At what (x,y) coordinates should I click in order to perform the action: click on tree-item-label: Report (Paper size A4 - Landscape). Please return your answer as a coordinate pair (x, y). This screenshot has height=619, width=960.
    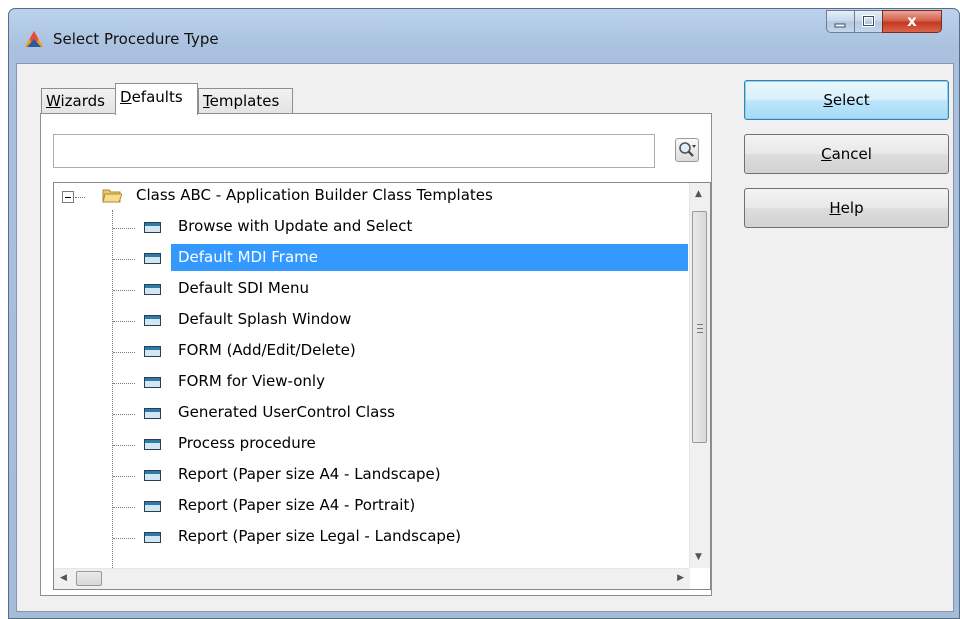
    Looking at the image, I should click on (309, 474).